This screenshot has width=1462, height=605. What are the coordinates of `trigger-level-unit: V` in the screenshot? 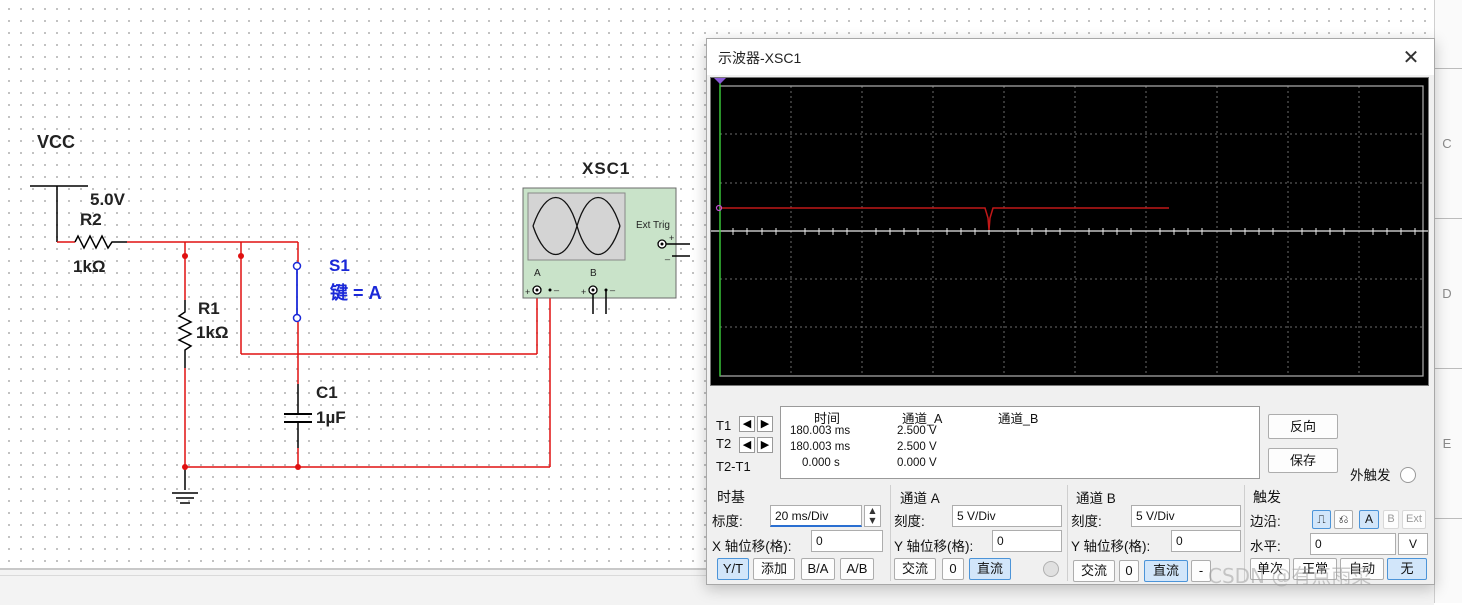 It's located at (1413, 544).